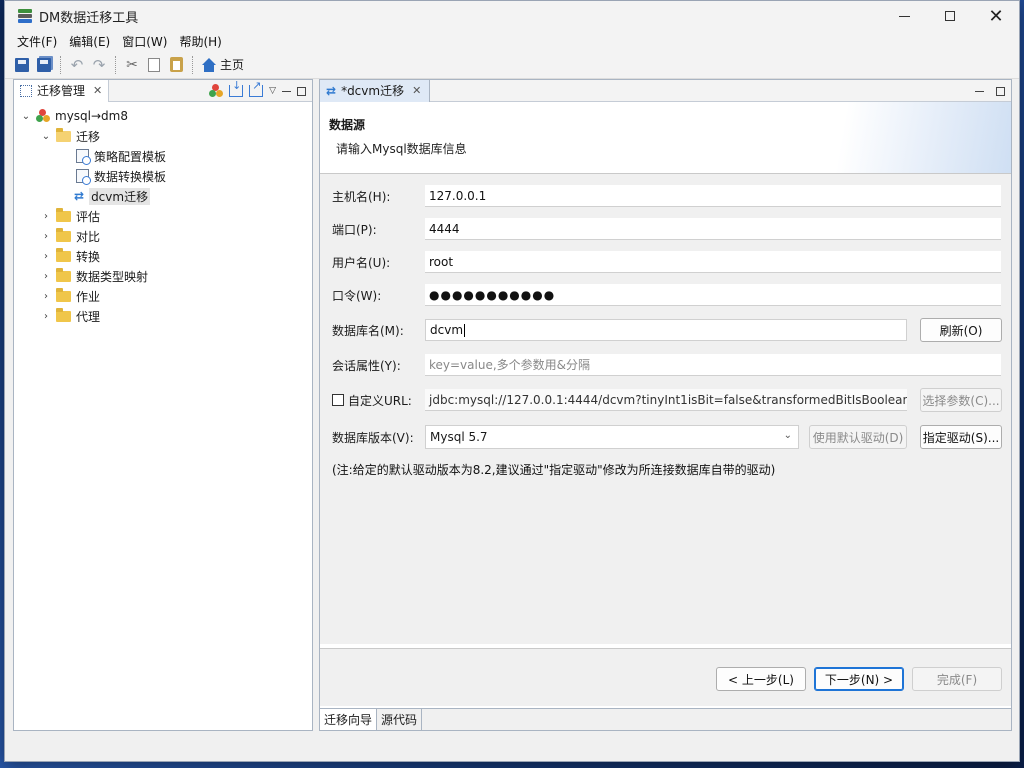  What do you see at coordinates (713, 196) in the screenshot?
I see `host-input: 127.0.0.1` at bounding box center [713, 196].